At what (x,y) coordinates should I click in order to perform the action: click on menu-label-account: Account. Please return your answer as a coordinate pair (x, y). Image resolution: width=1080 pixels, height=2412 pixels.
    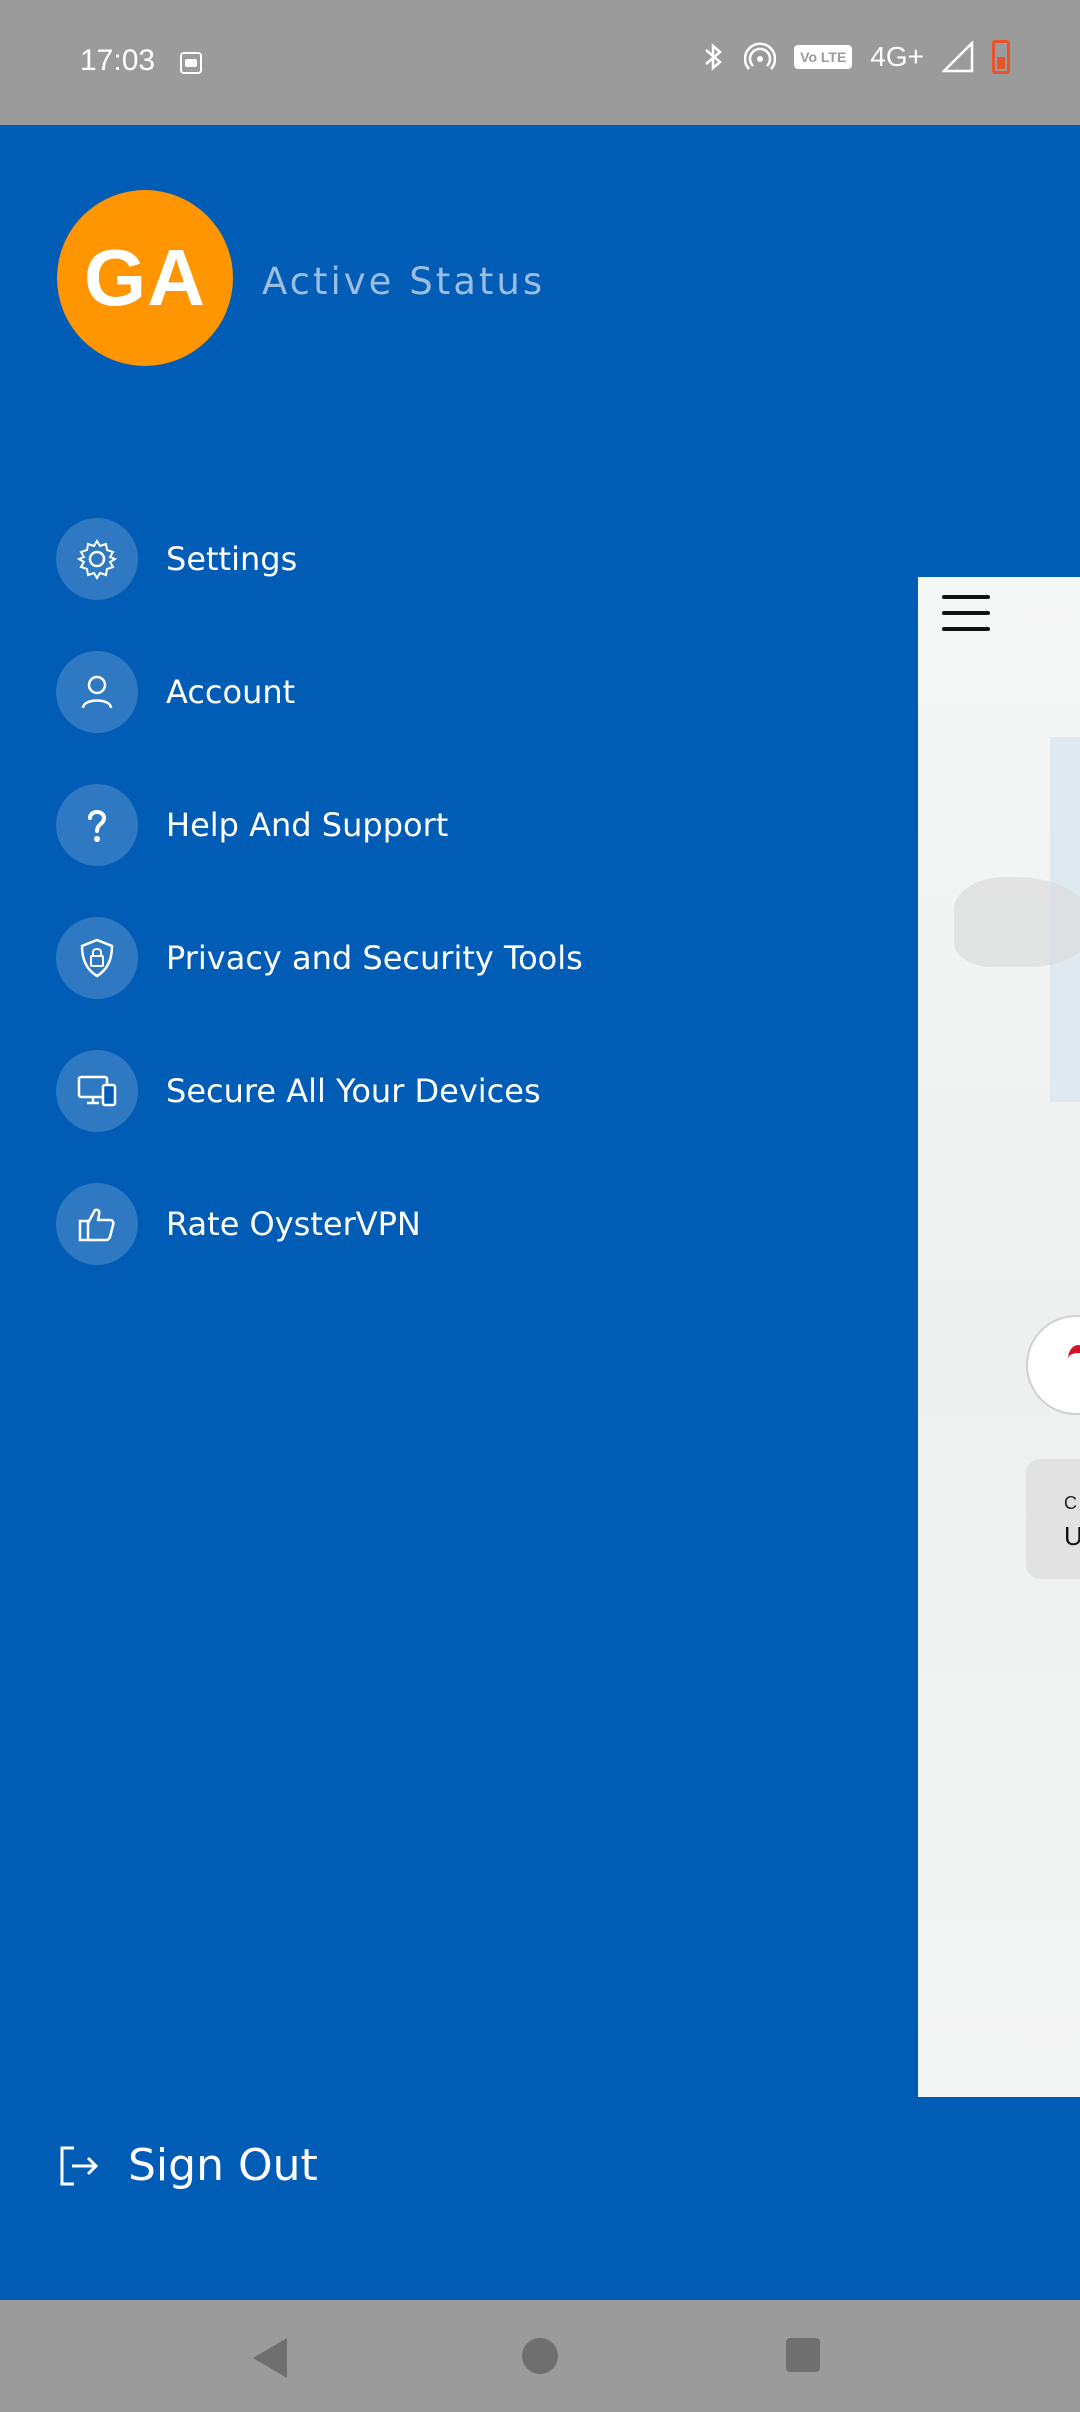
    Looking at the image, I should click on (231, 692).